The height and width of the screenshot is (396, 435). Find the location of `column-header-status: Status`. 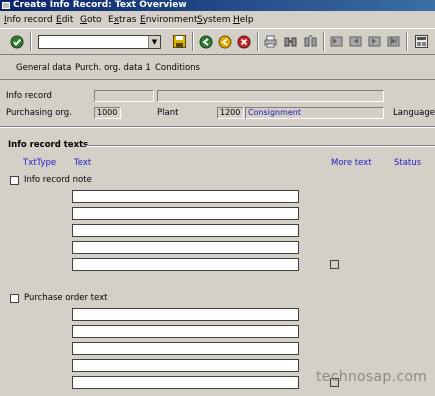

column-header-status: Status is located at coordinates (408, 163).